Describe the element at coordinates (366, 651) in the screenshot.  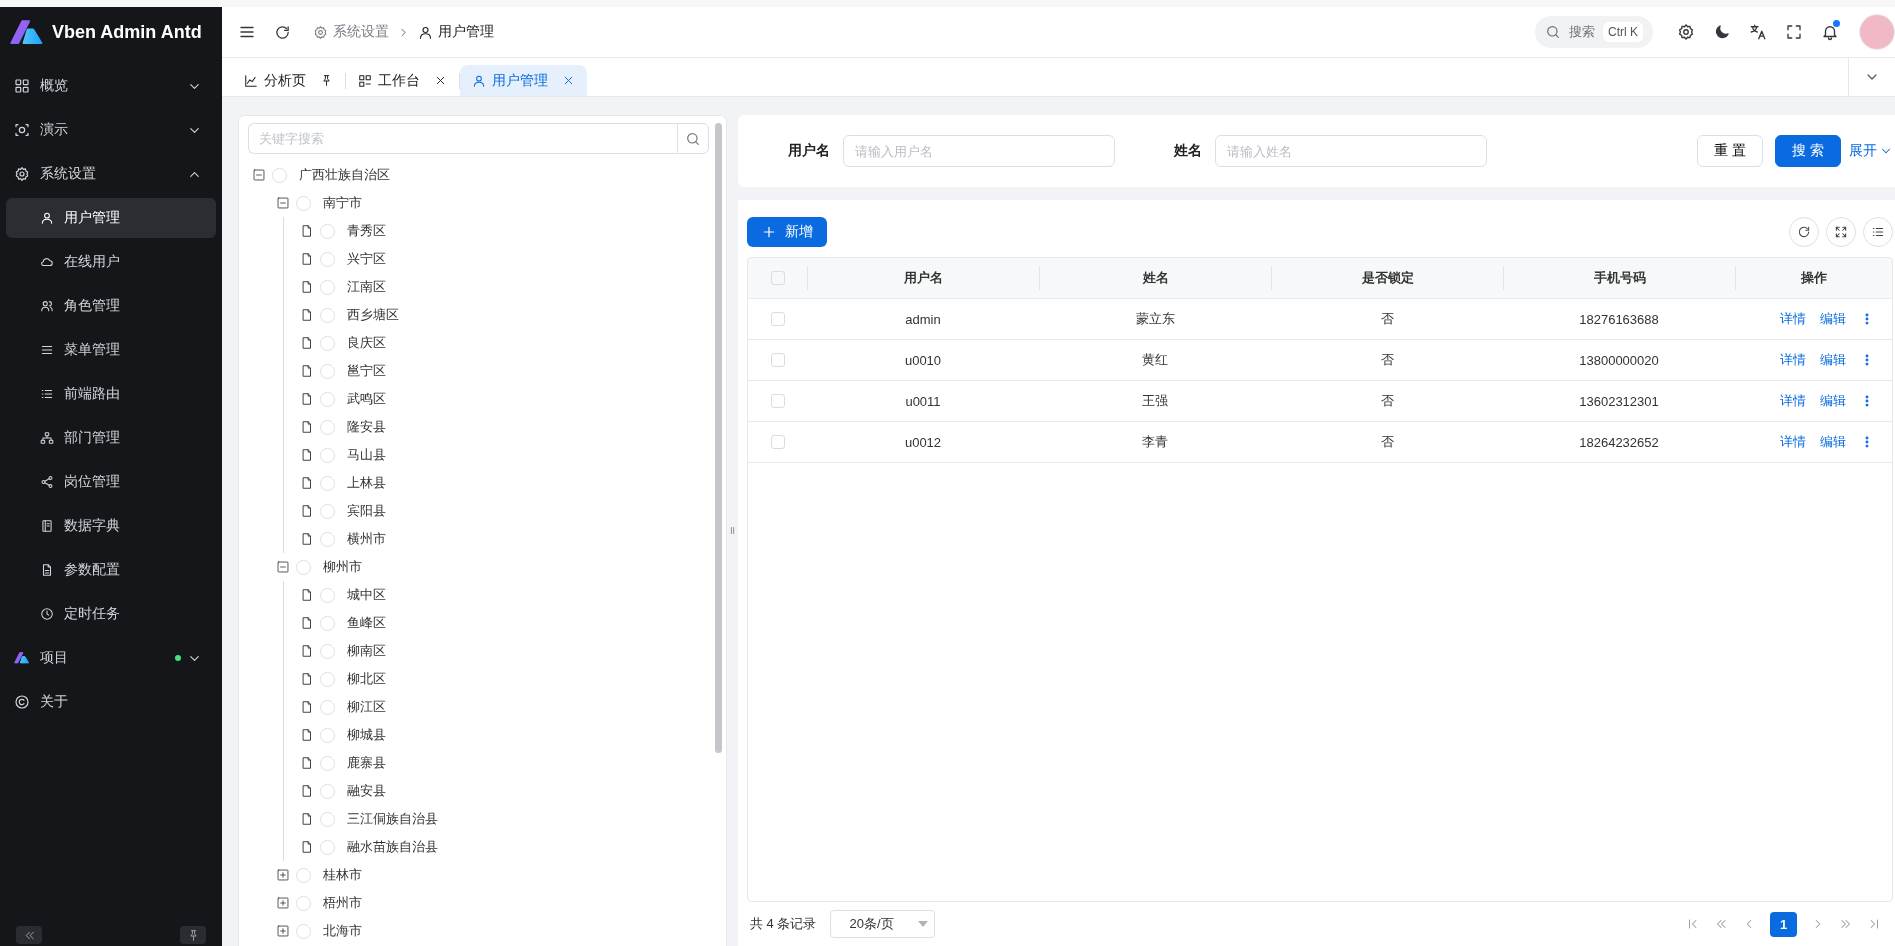
I see `tree-node-label: 柳南区` at that location.